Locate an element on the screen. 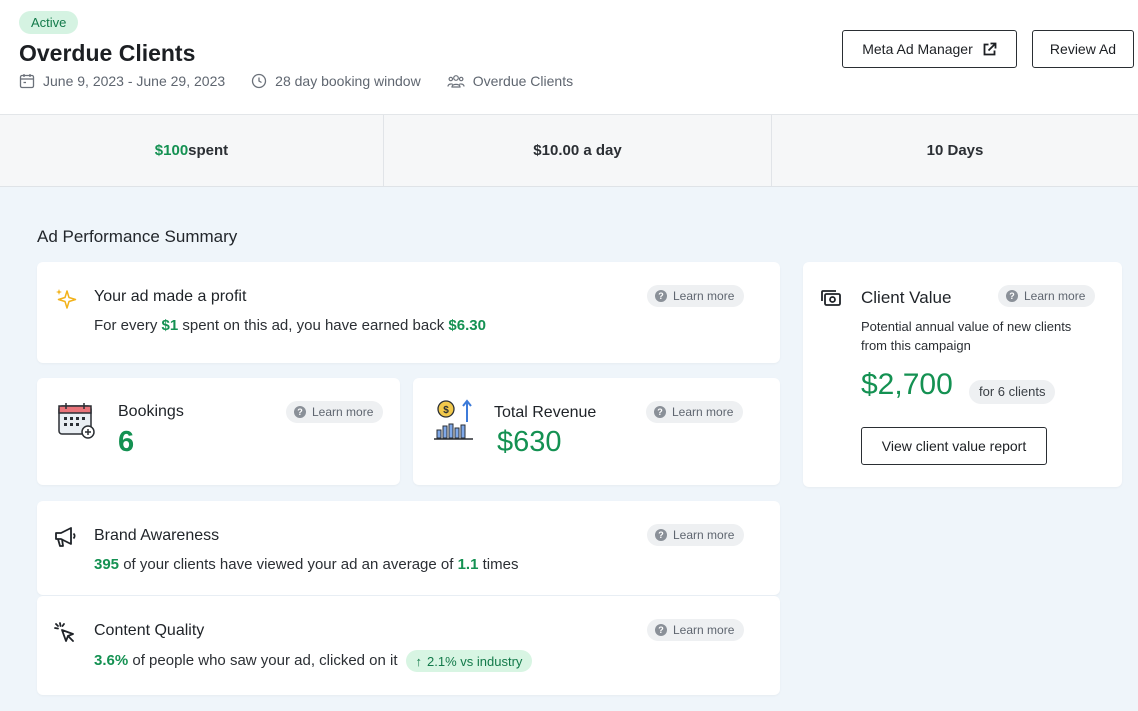 The height and width of the screenshot is (711, 1138). content-ctr: 3.6% is located at coordinates (111, 660).